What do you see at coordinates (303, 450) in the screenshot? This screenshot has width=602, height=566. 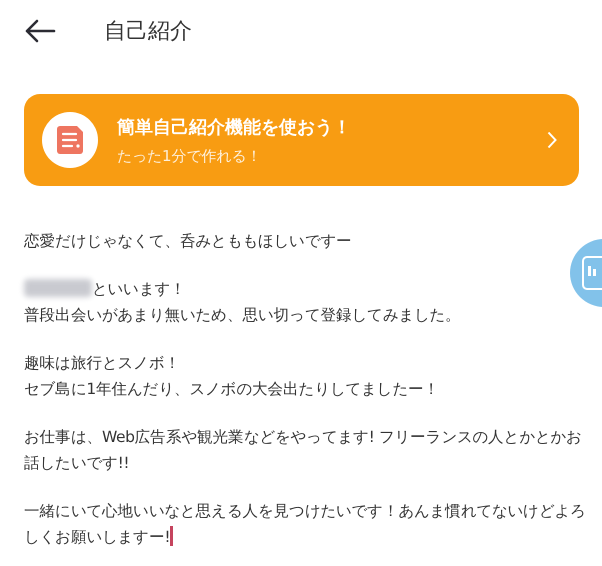 I see `intro-text-line: お仕事は、Web広告系や観光業などをやってます! フリーランスの人とかとかお話したいです!!` at bounding box center [303, 450].